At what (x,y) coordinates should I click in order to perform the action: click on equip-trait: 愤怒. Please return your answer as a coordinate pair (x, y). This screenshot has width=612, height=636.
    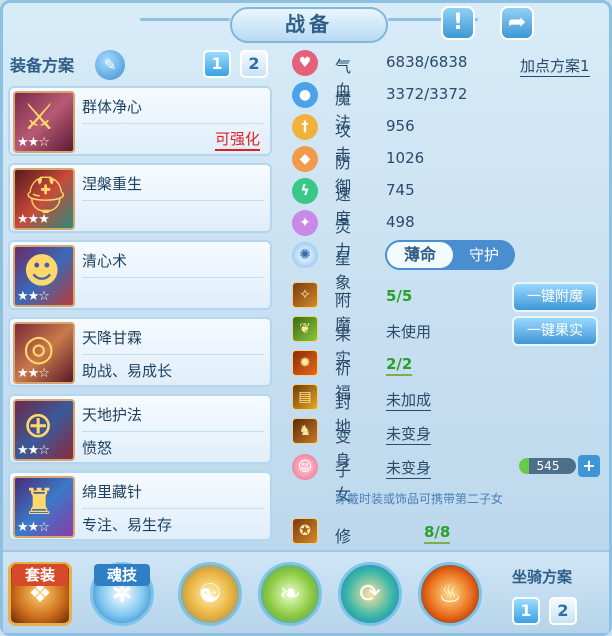
    Looking at the image, I should click on (97, 448).